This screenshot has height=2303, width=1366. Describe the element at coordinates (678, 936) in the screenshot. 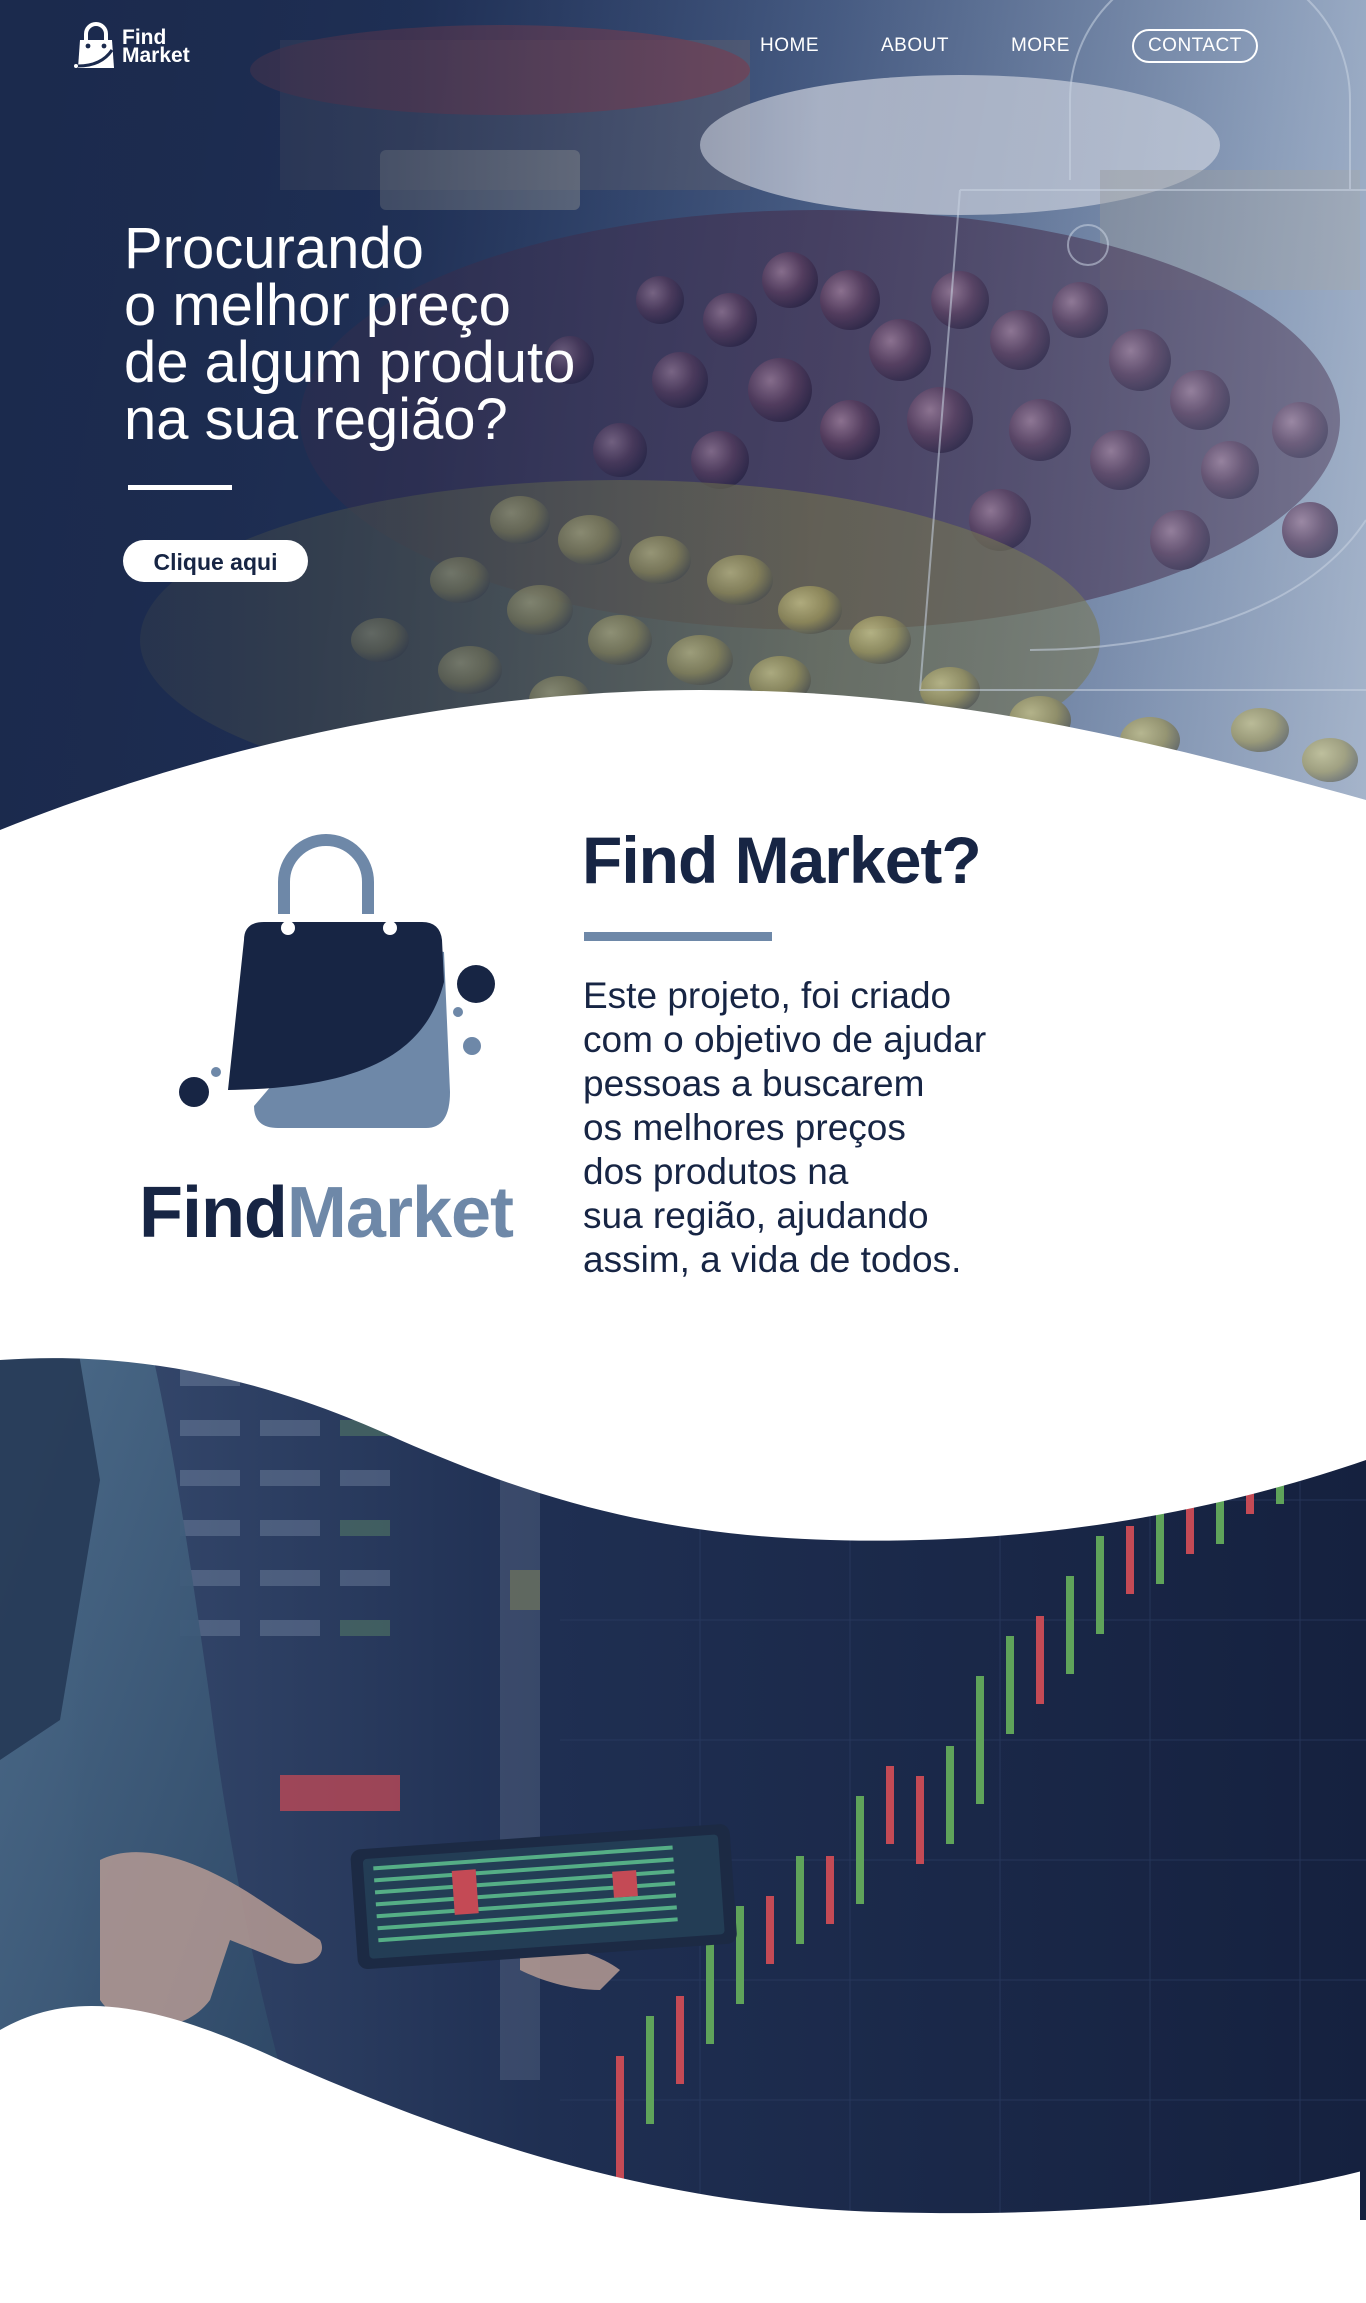

I see `about-divider` at that location.